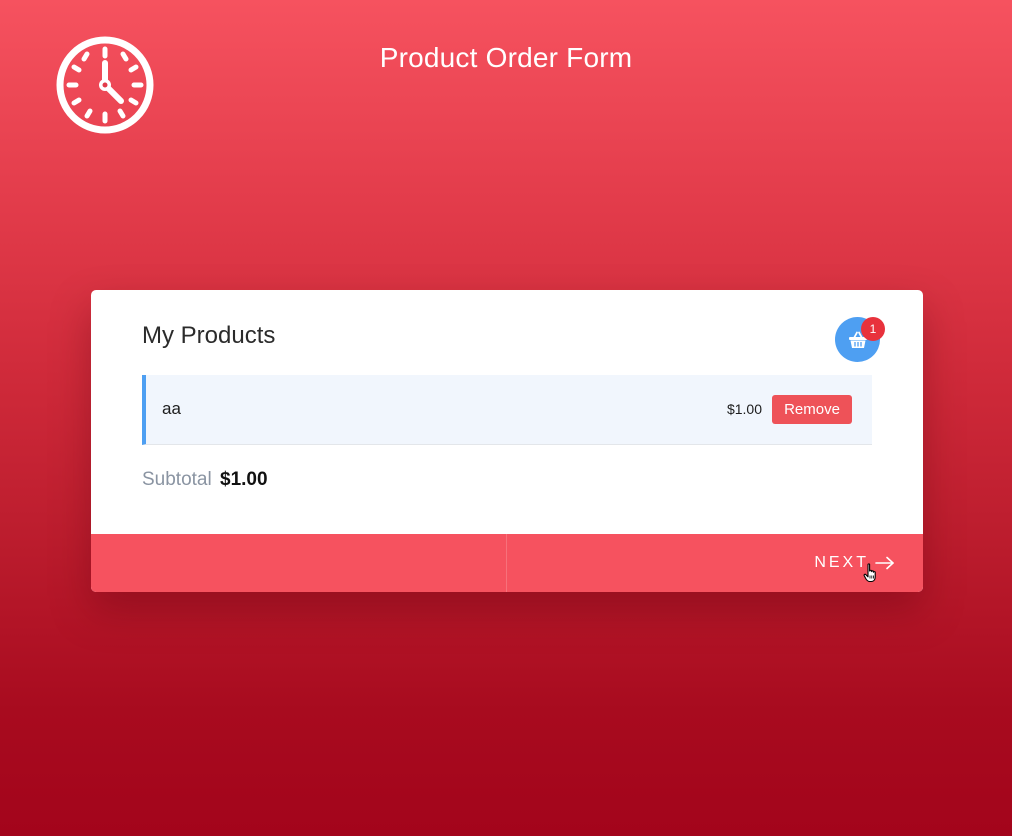 Image resolution: width=1012 pixels, height=836 pixels. Describe the element at coordinates (209, 335) in the screenshot. I see `card-title: My Products` at that location.